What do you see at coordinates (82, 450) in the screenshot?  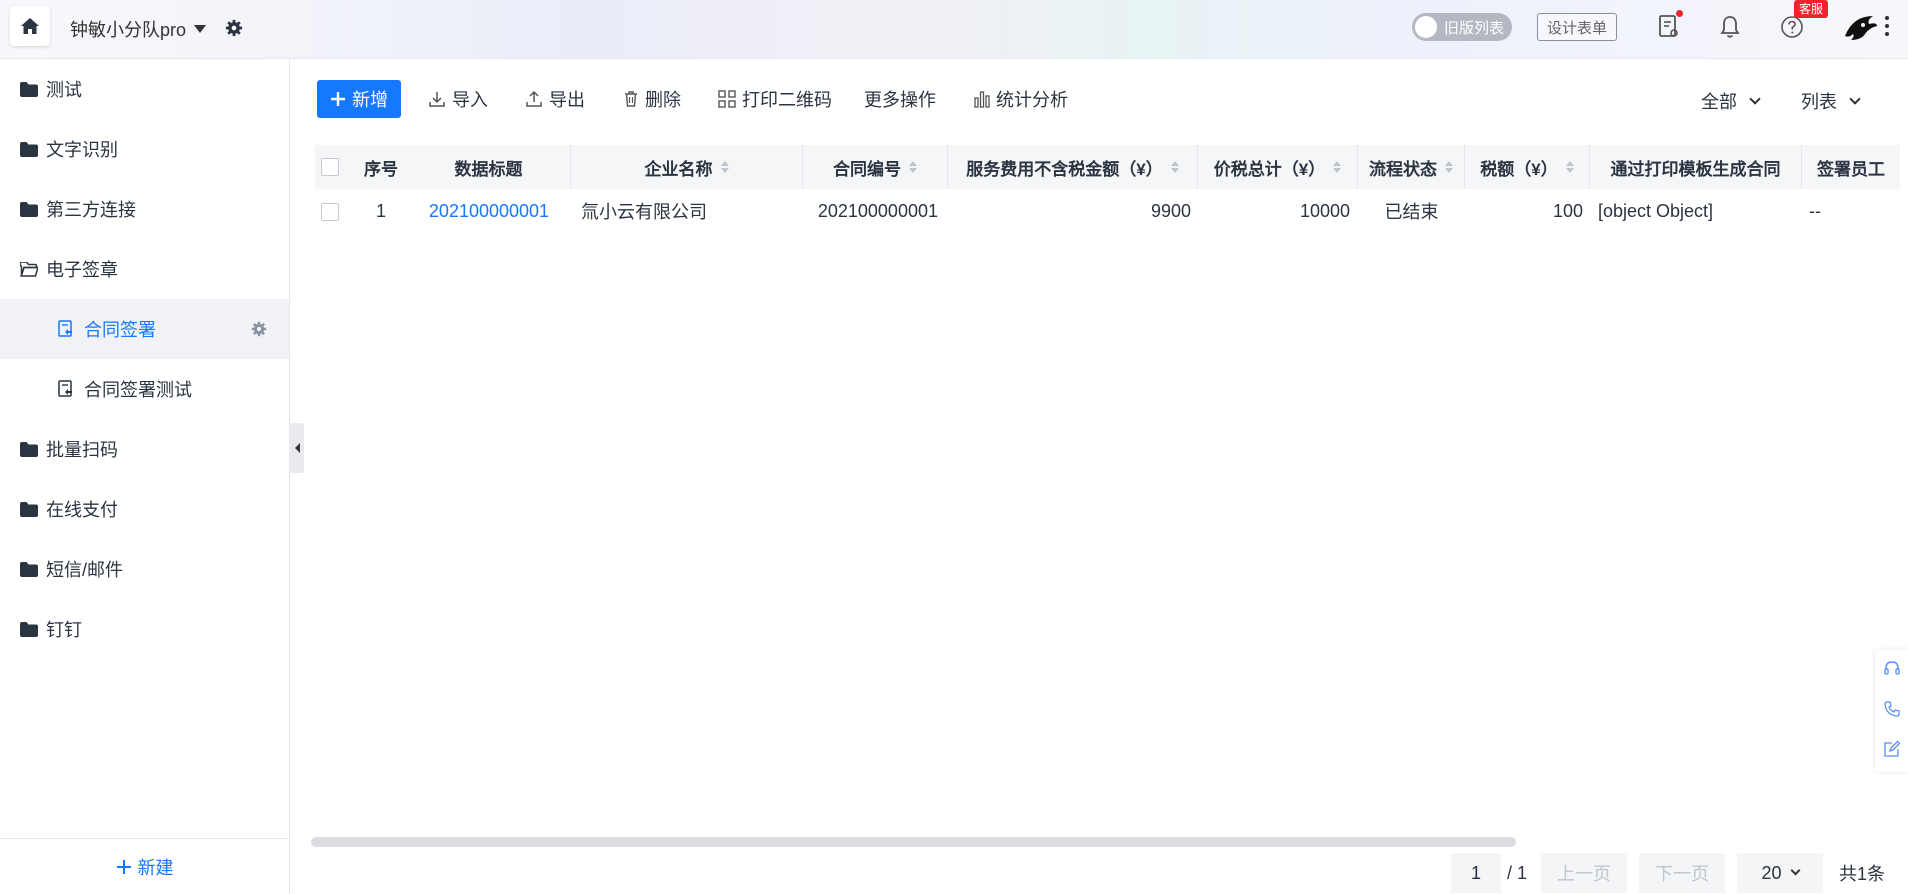 I see `sidebar-item-label: 批量扫码` at bounding box center [82, 450].